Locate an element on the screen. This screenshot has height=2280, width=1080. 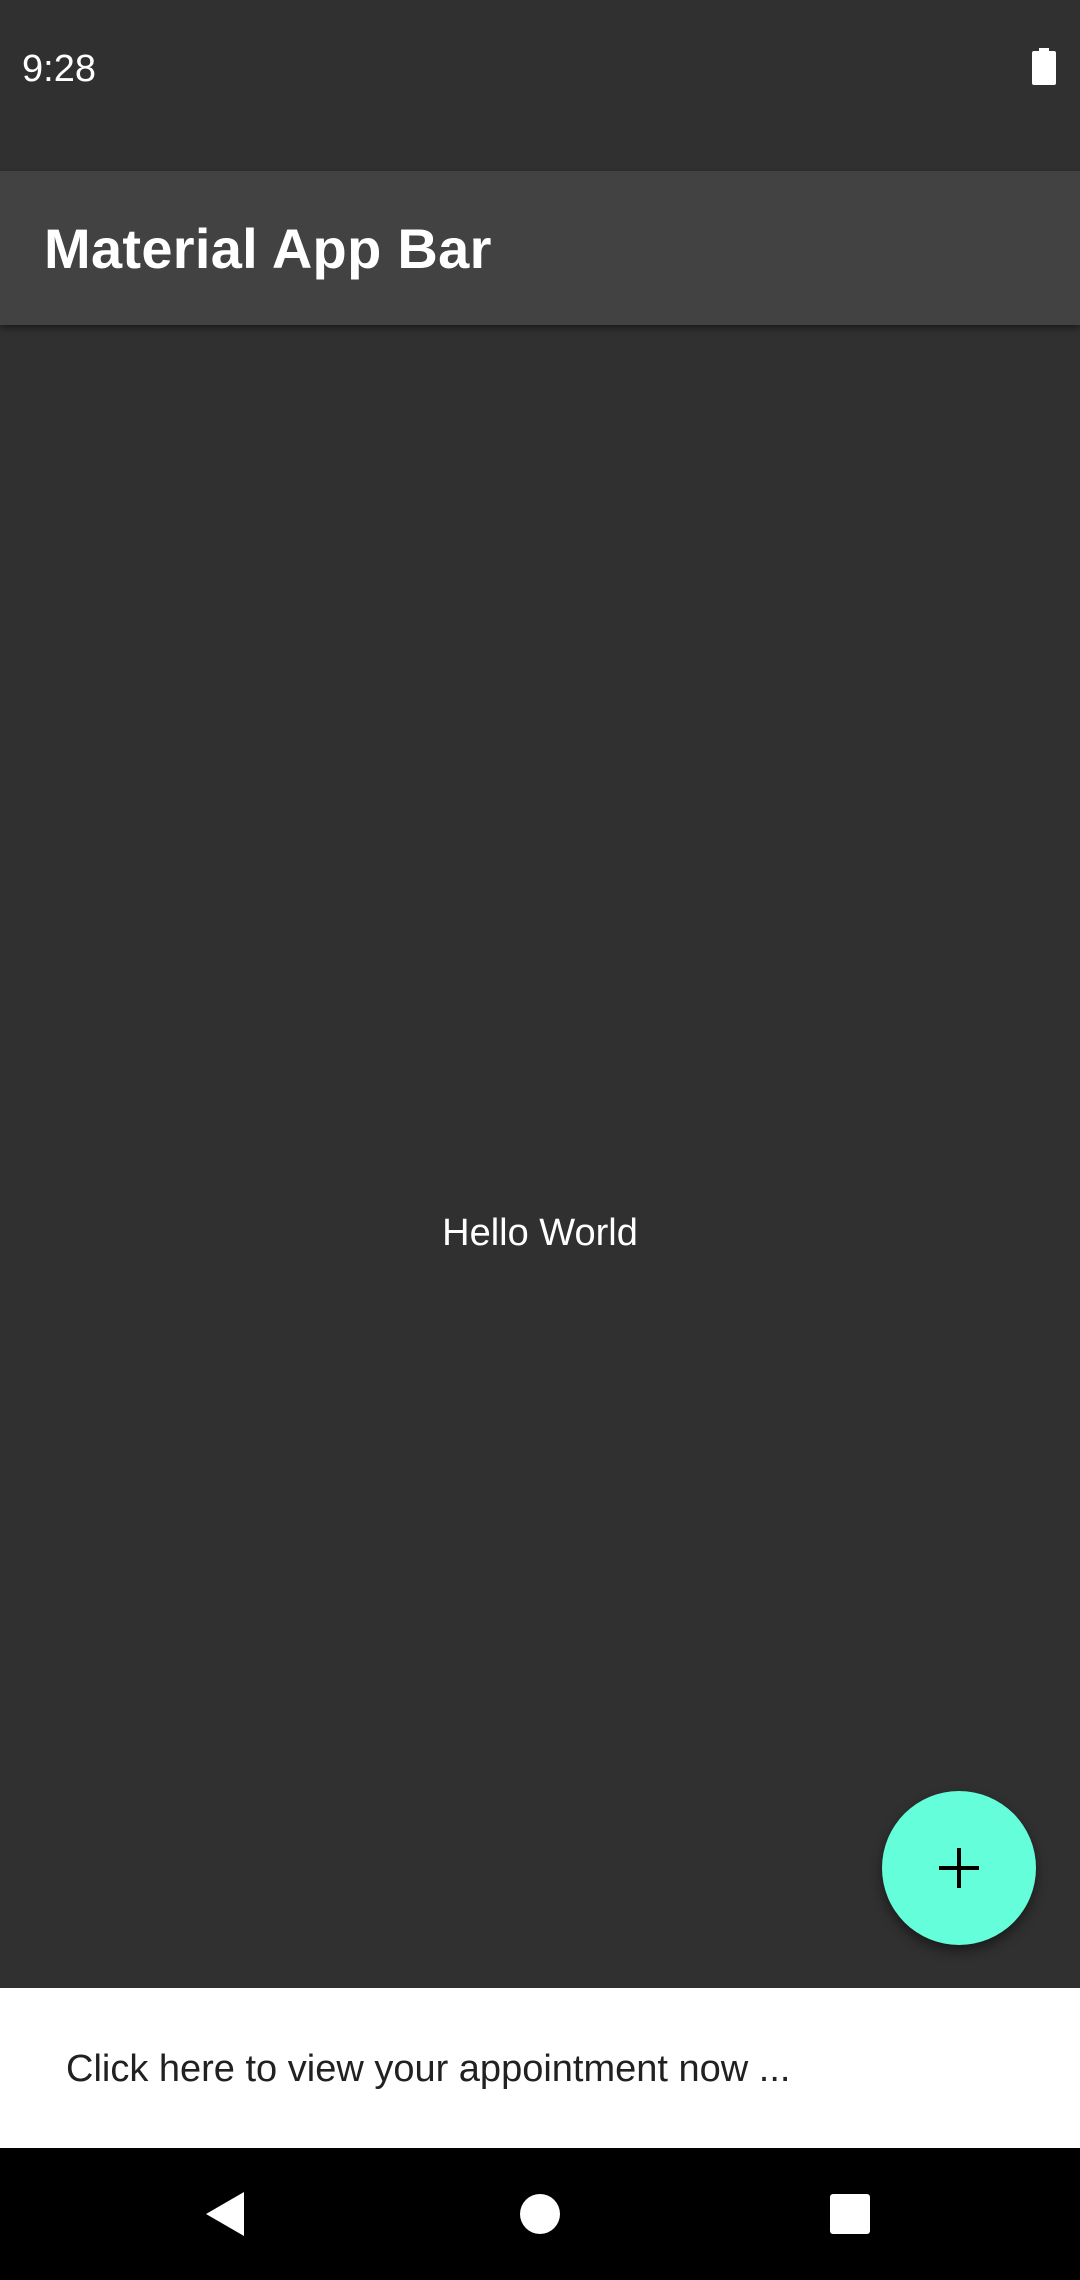
home-circle-icon is located at coordinates (540, 2214).